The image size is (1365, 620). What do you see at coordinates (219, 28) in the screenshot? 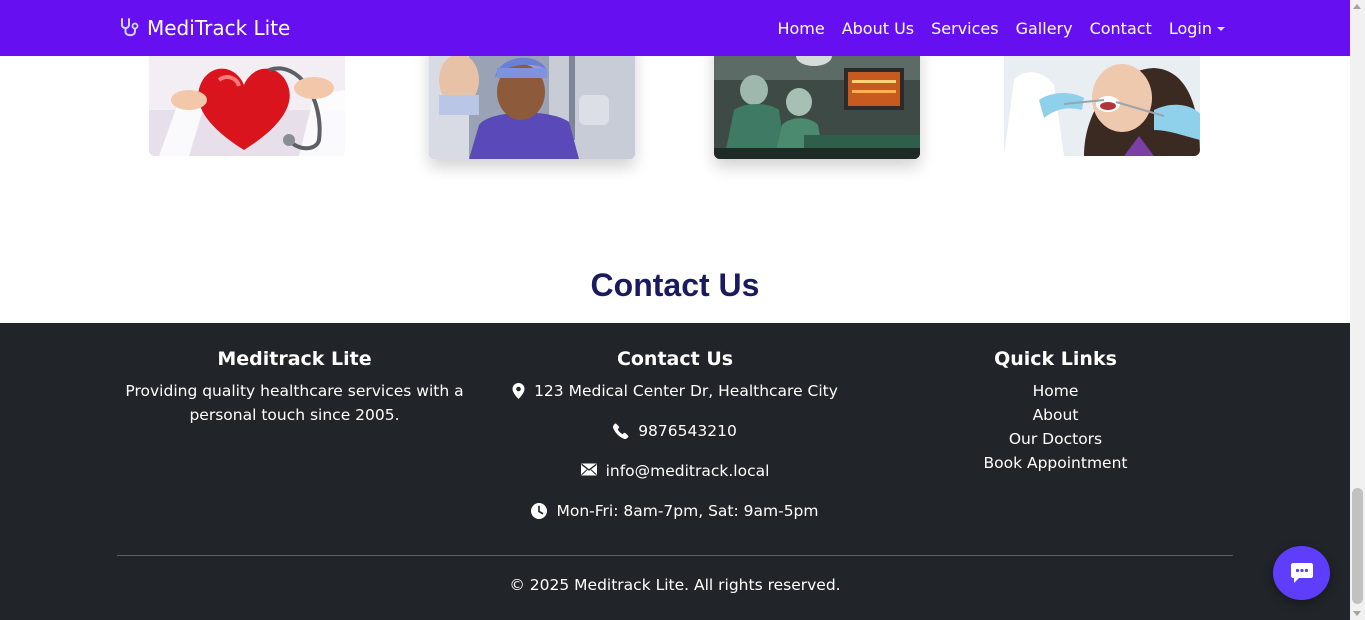
I see `brand-name: MediTrack Lite` at bounding box center [219, 28].